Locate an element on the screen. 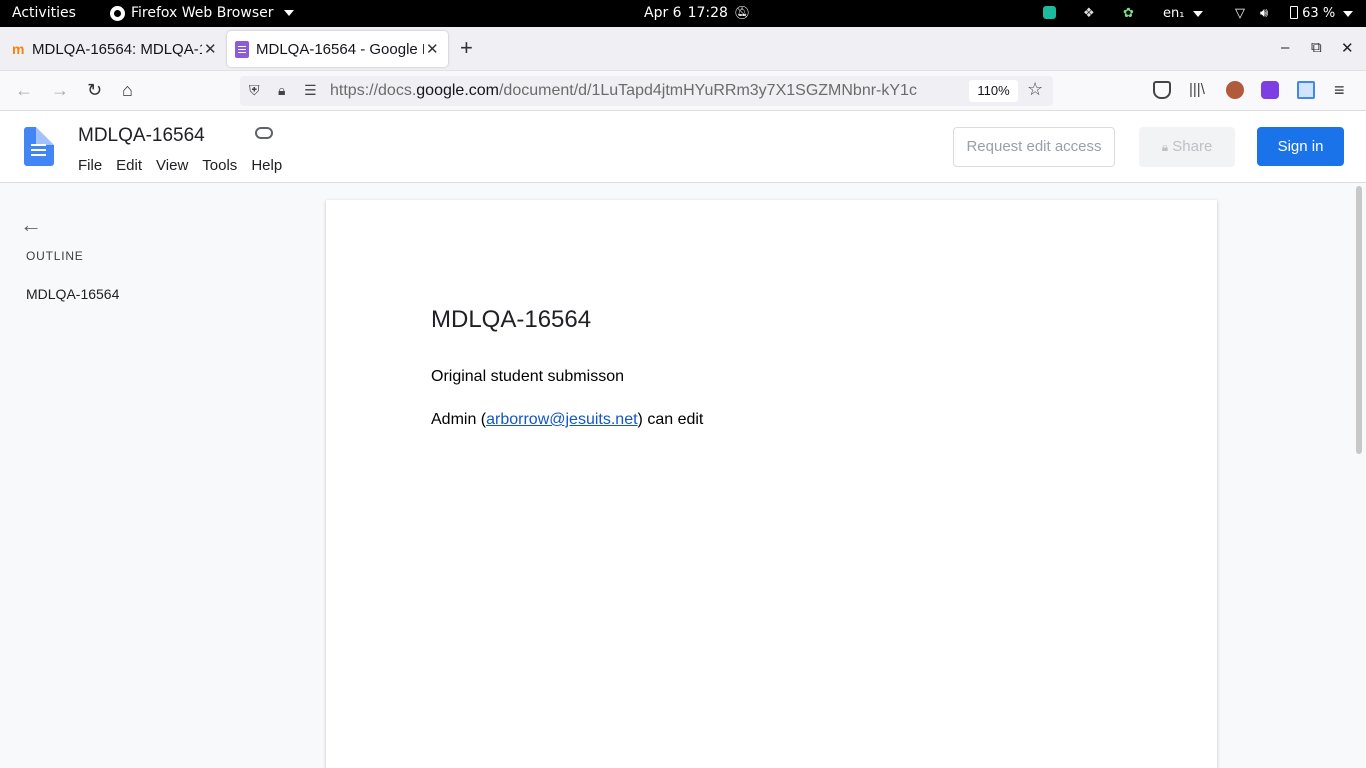  docs-extension-icon is located at coordinates (1306, 90).